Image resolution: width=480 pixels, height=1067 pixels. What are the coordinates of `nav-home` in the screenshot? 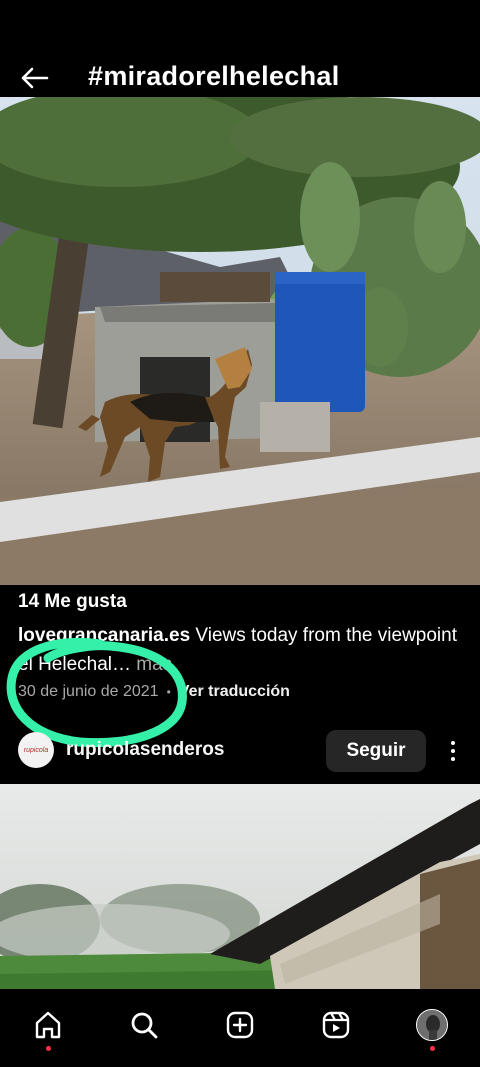 It's located at (48, 1026).